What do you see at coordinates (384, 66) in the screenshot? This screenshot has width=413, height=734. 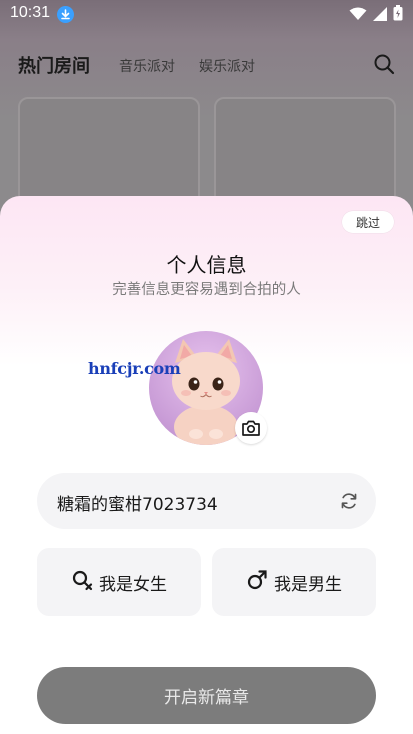 I see `search-icon` at bounding box center [384, 66].